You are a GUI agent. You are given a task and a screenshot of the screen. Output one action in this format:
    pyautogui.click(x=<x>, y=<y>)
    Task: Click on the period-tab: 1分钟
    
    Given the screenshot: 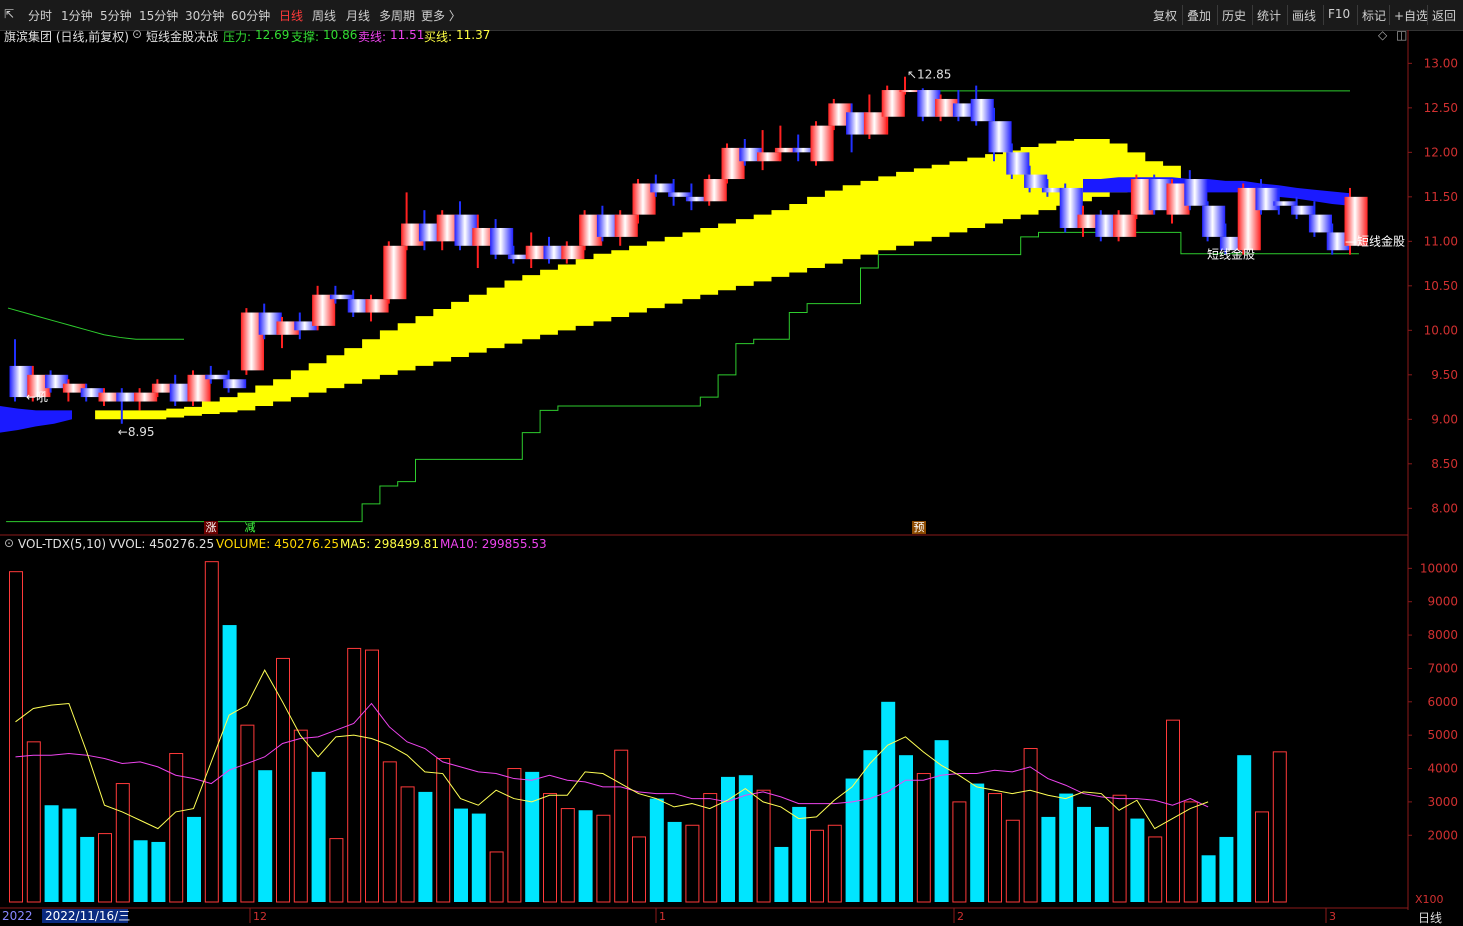 What is the action you would take?
    pyautogui.click(x=77, y=15)
    